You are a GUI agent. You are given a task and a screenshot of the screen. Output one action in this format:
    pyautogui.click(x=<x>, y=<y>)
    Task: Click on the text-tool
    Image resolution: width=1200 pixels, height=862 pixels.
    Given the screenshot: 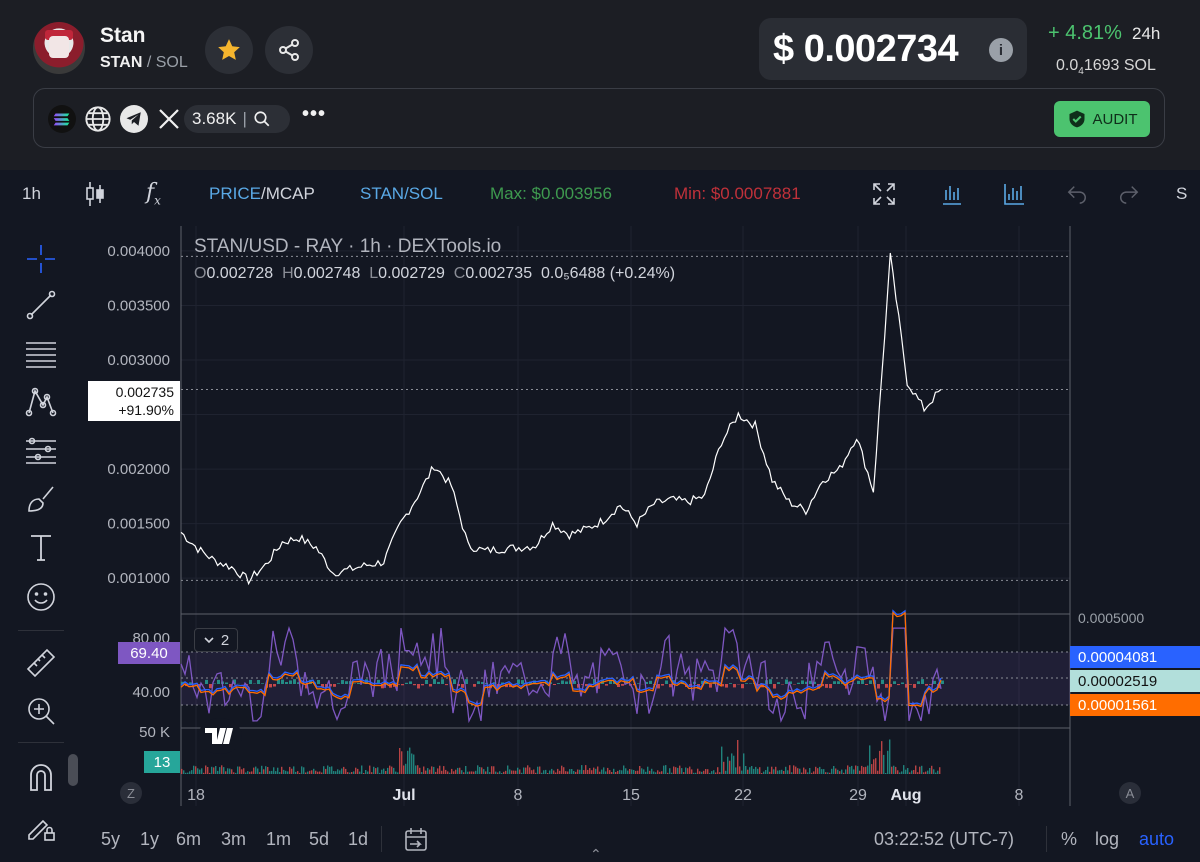 What is the action you would take?
    pyautogui.click(x=41, y=547)
    